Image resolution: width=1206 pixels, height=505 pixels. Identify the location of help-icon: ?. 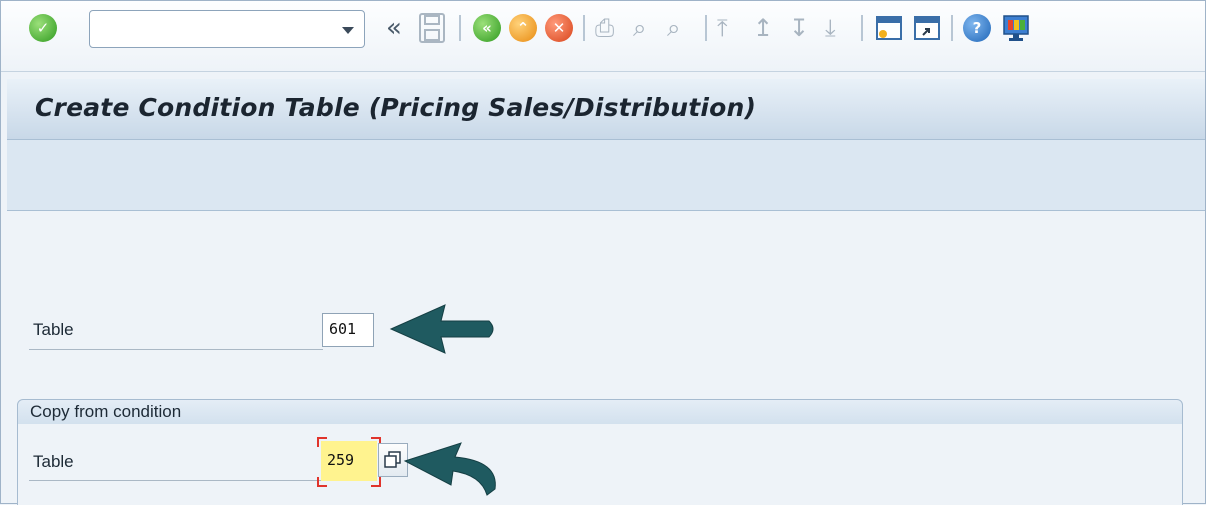
(977, 28).